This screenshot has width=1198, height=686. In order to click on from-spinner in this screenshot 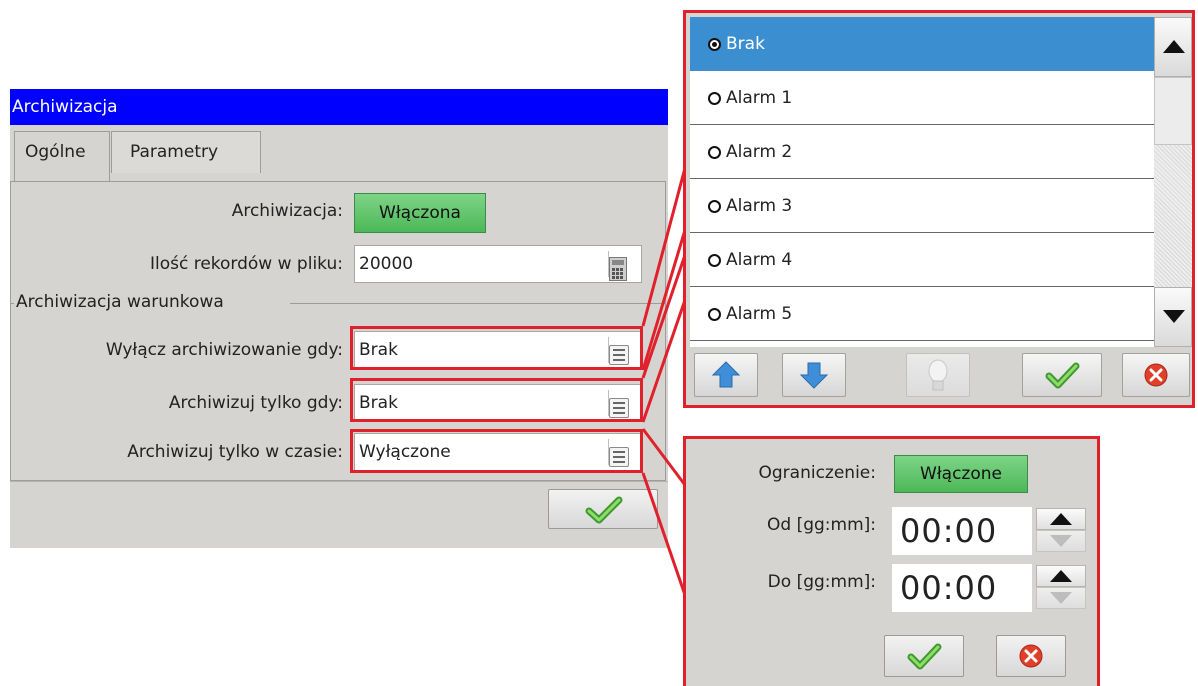, I will do `click(1061, 530)`.